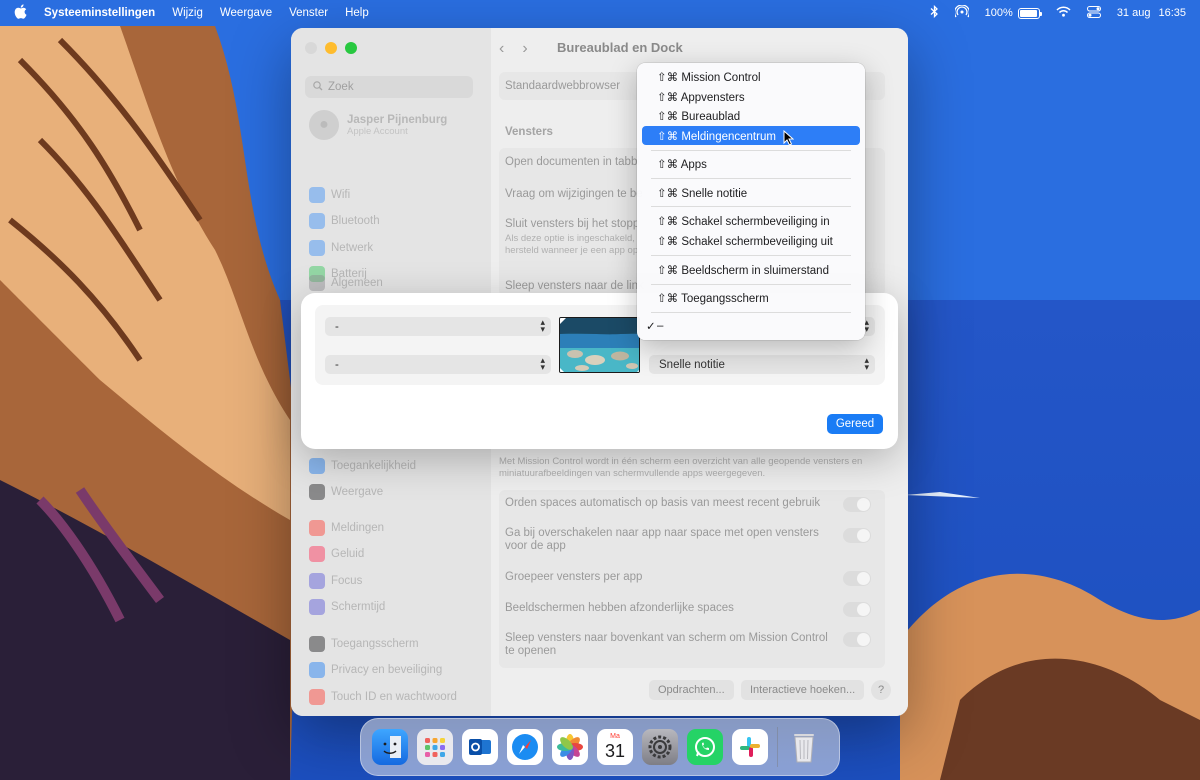 The width and height of the screenshot is (1200, 780). What do you see at coordinates (317, 670) in the screenshot?
I see `hand-icon` at bounding box center [317, 670].